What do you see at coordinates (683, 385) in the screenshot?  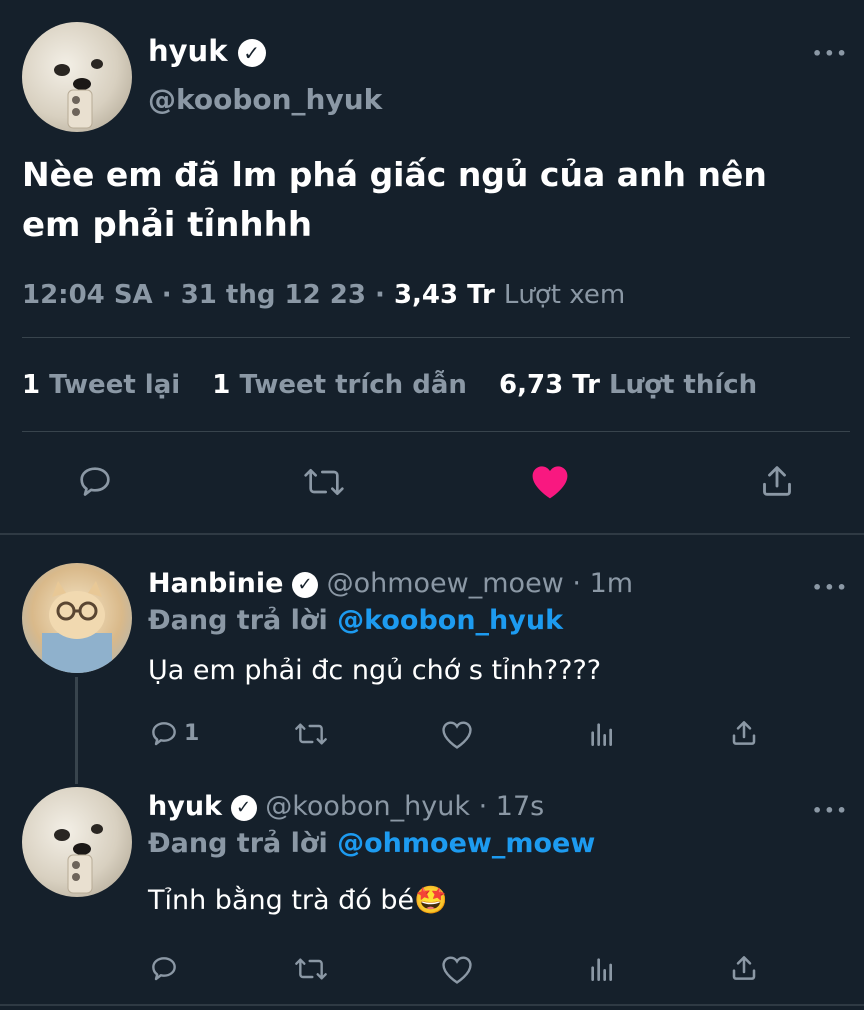 I see `likes-label: Lượt thích` at bounding box center [683, 385].